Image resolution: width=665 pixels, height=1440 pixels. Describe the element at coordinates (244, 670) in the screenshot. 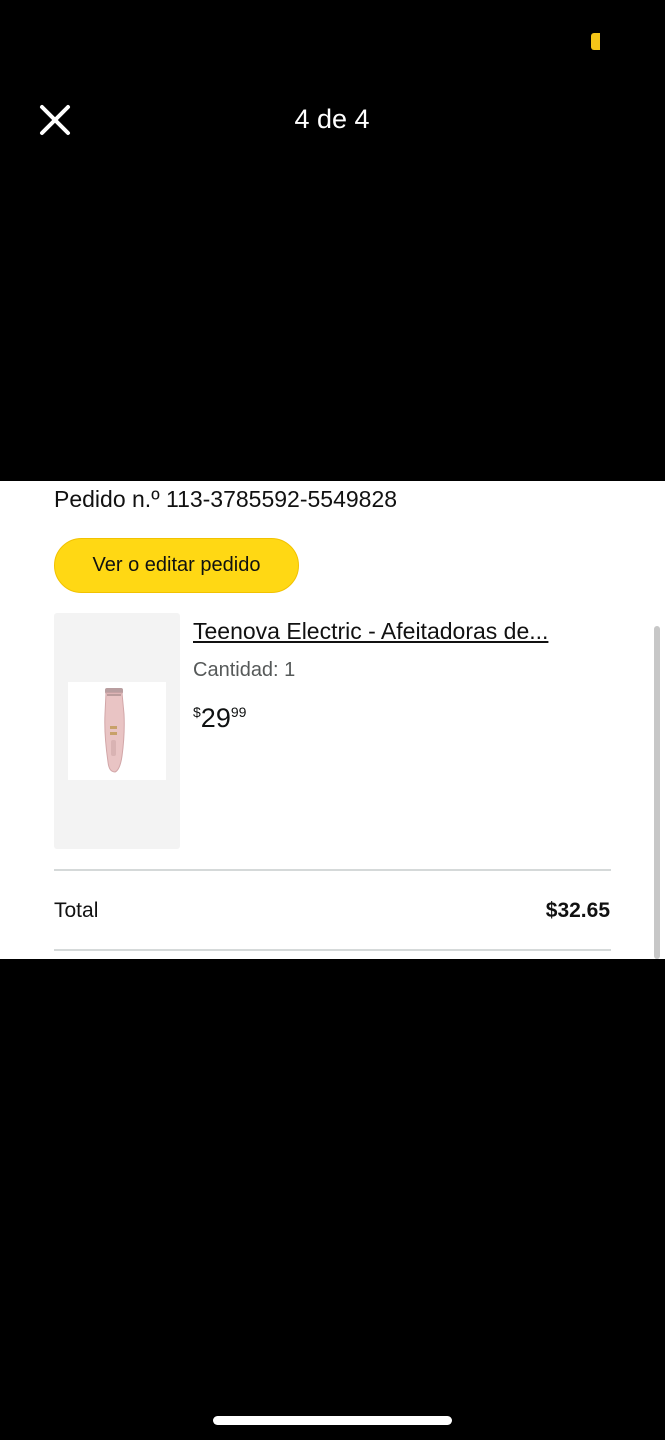

I see `item-quantity: Cantidad: 1` at that location.